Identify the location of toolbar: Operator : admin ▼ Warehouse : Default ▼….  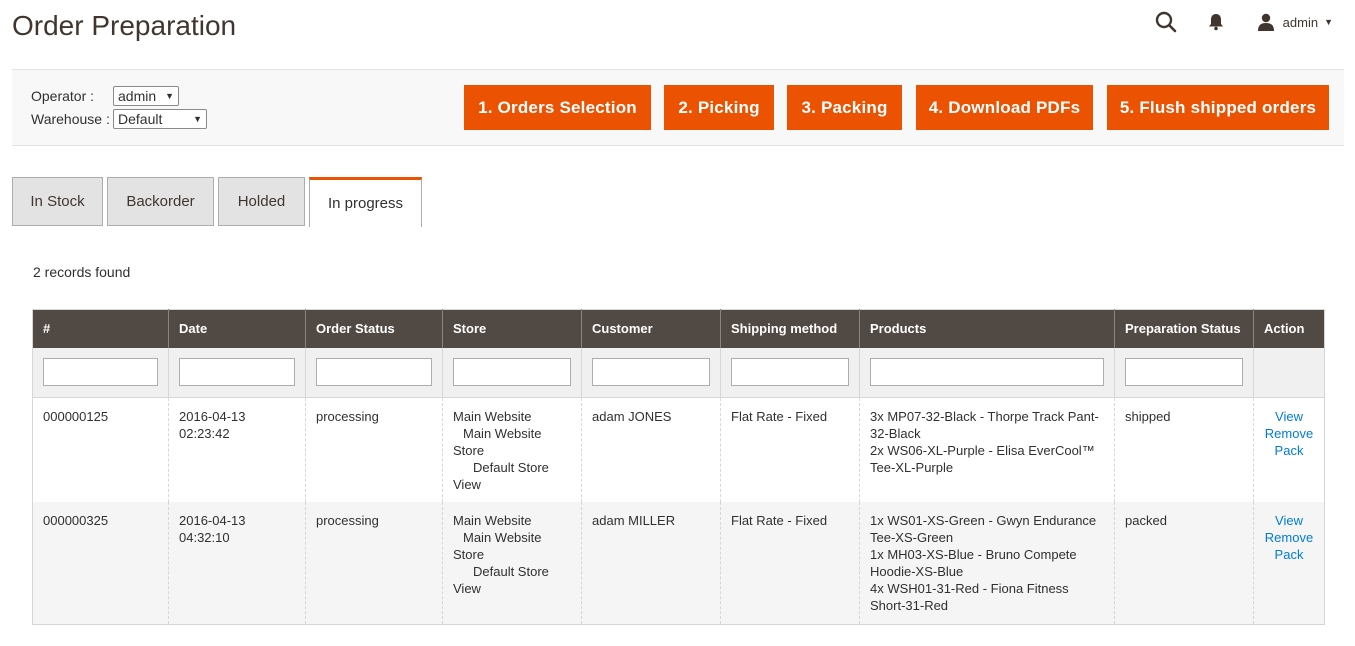
(678, 107).